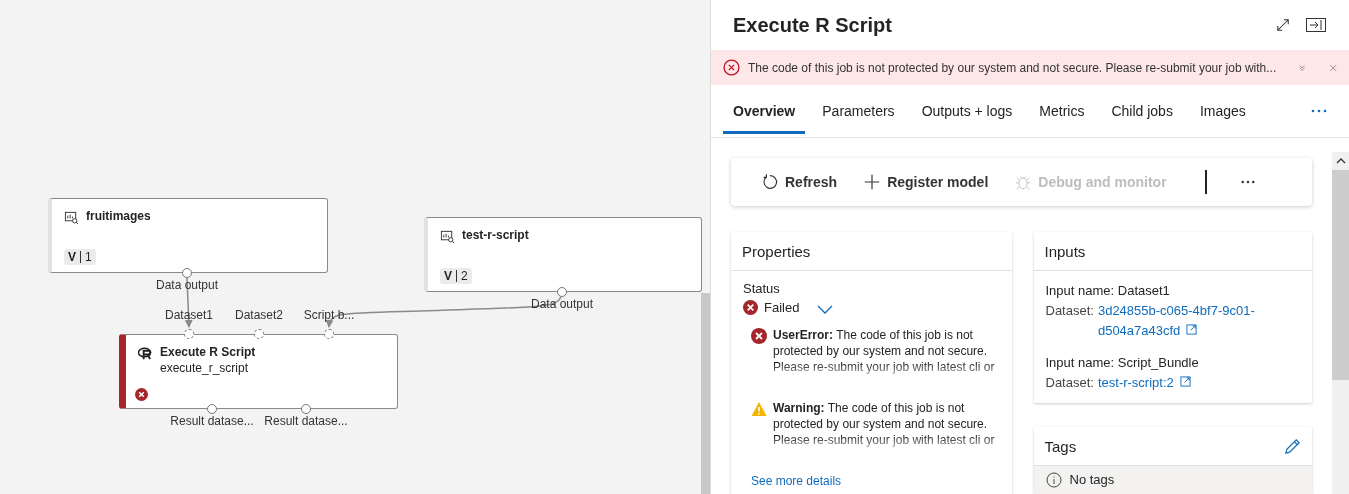 The image size is (1349, 494). I want to click on port-label: Dataset1, so click(189, 315).